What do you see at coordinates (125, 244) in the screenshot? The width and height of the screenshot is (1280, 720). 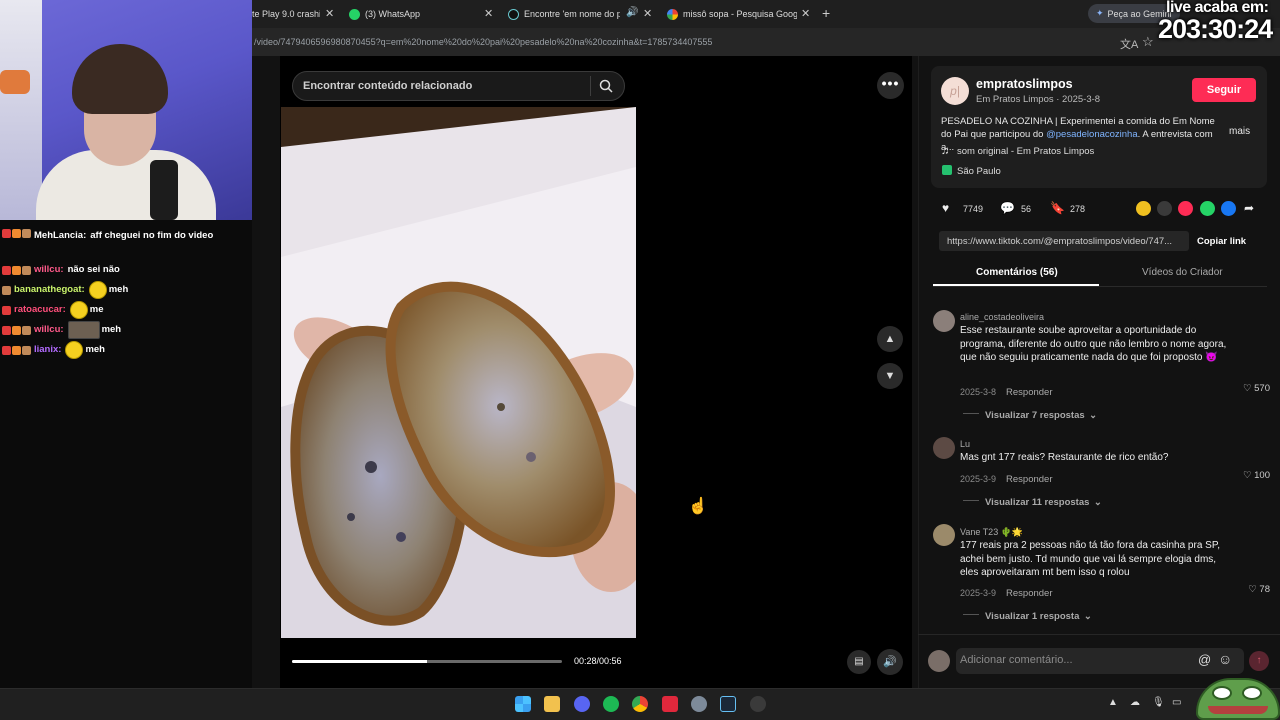 I see `chat-message: MehLancia: aff cheguei no fim do video` at bounding box center [125, 244].